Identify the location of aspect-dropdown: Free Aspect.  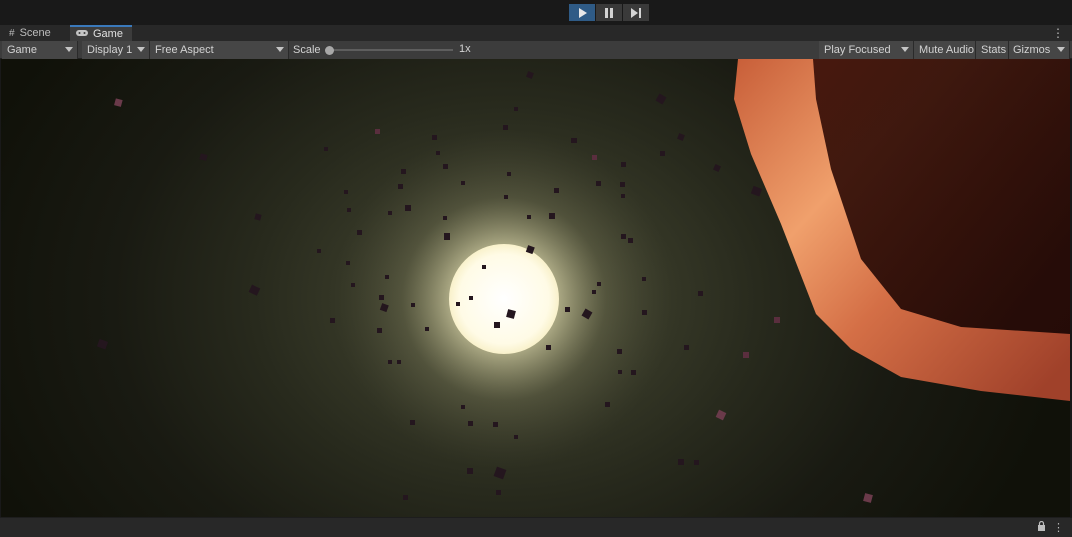
(219, 50).